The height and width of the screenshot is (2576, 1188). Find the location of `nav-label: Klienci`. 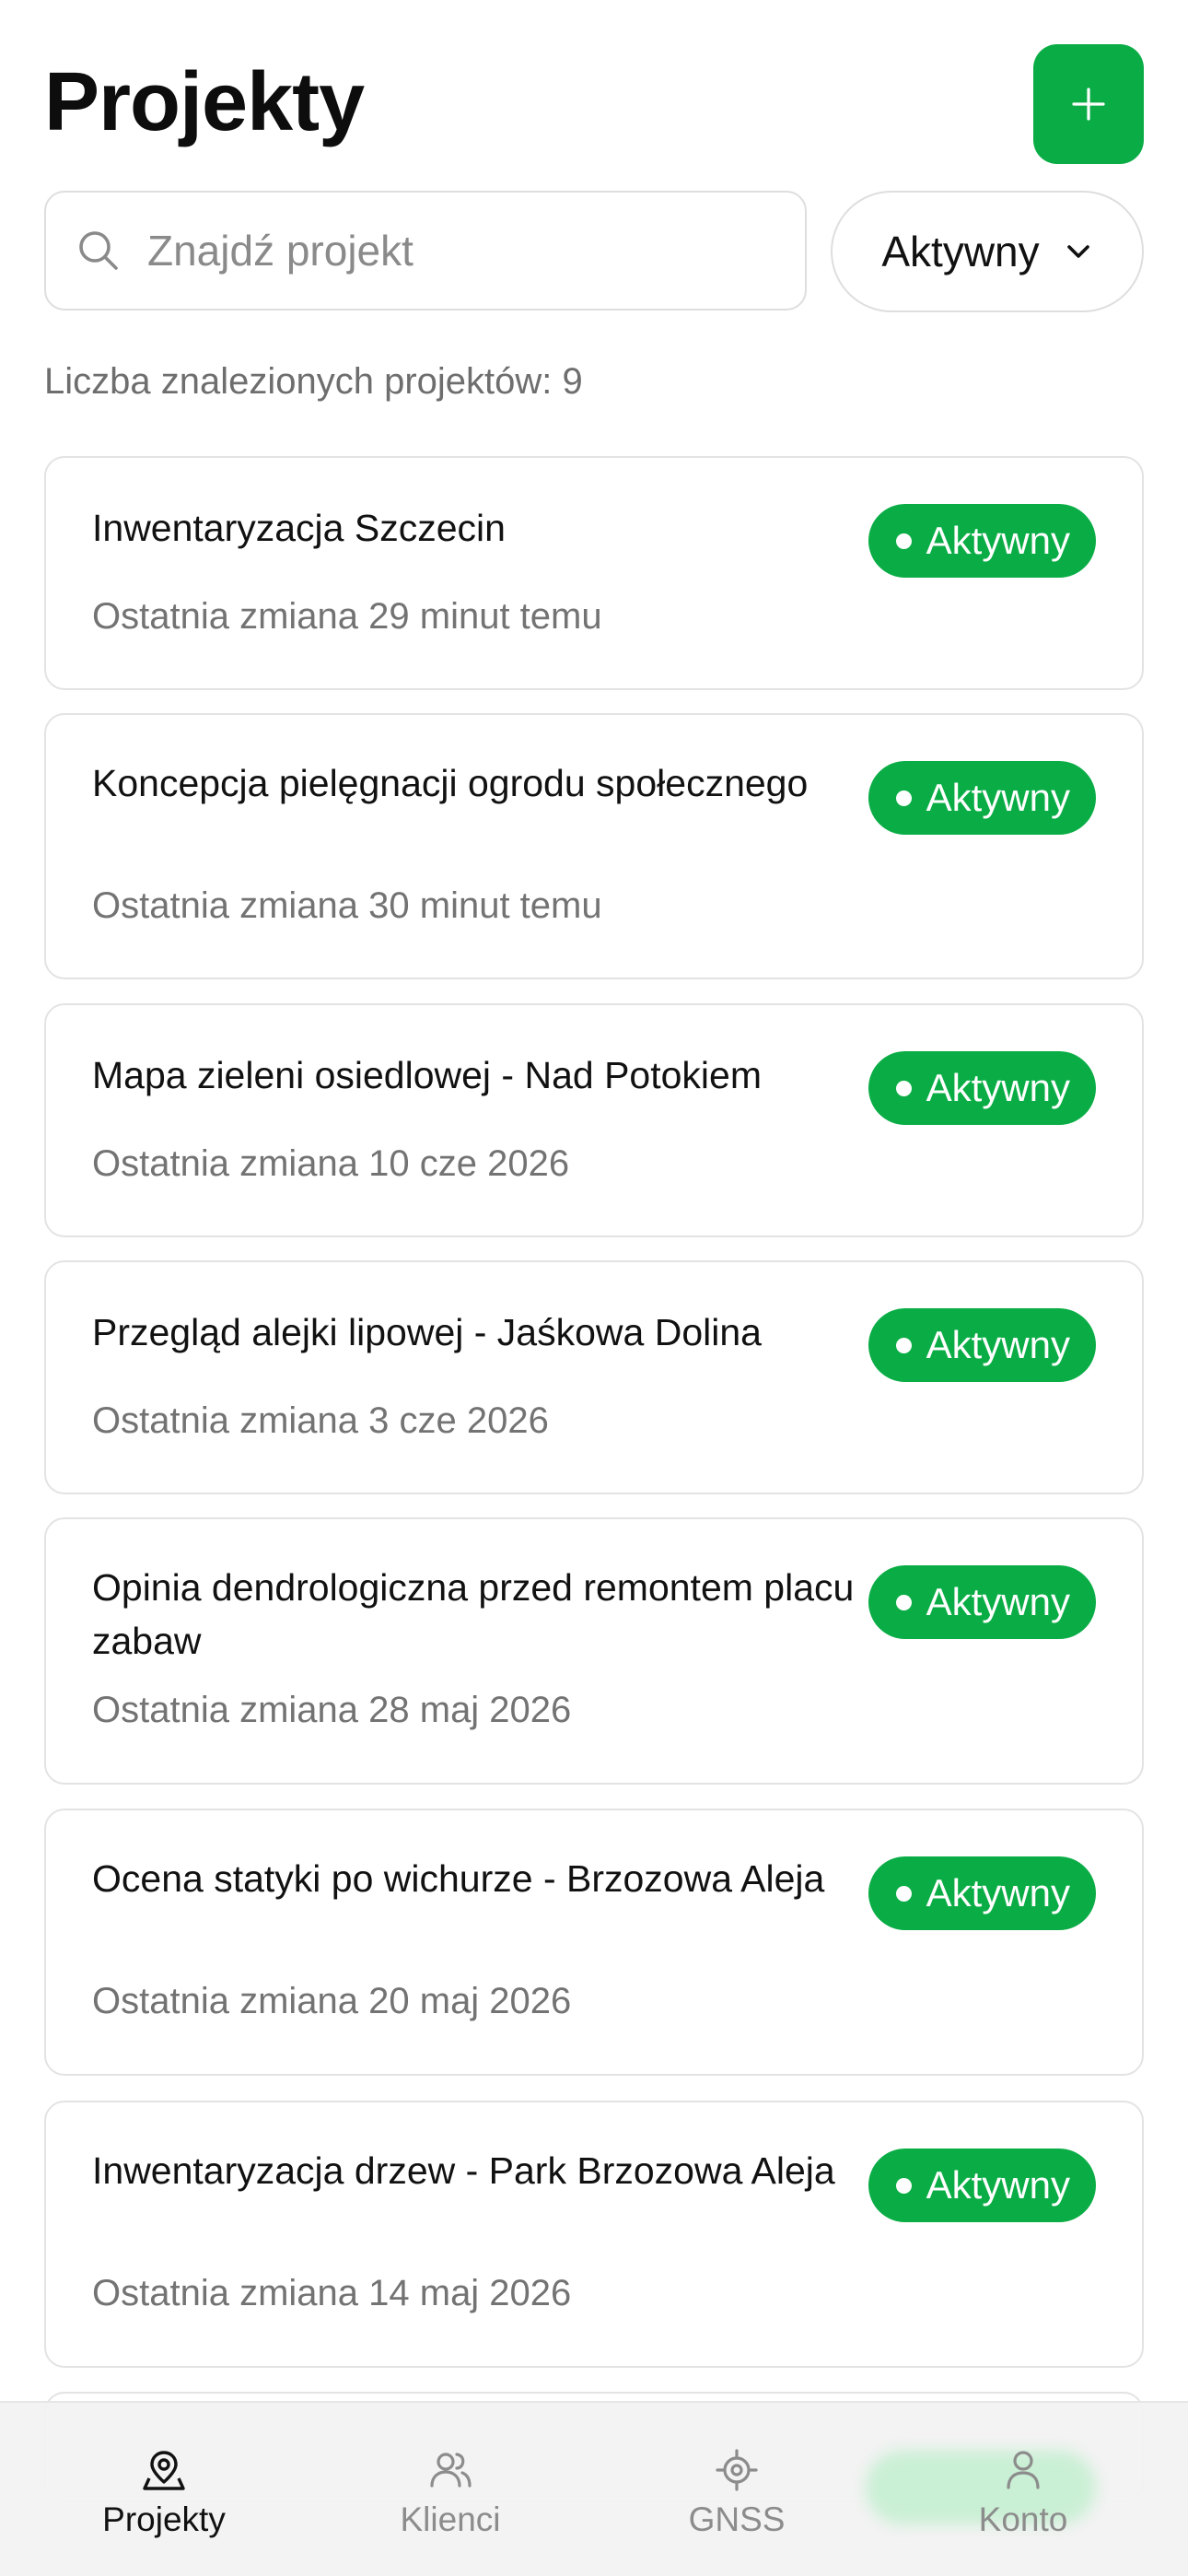

nav-label: Klienci is located at coordinates (451, 2519).